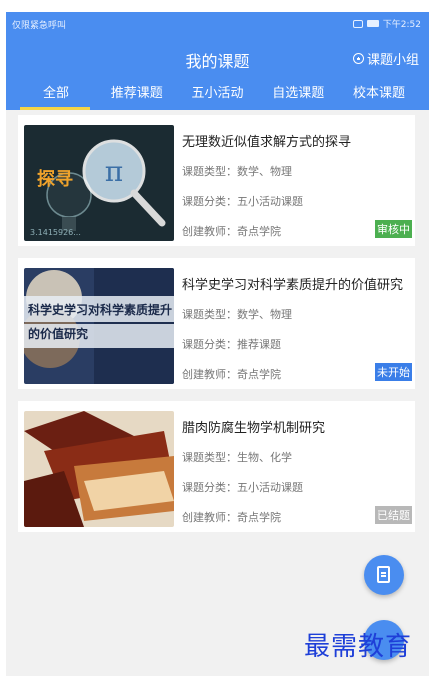 The image size is (429, 676). I want to click on tab-five-activities: 五小活动, so click(218, 97).